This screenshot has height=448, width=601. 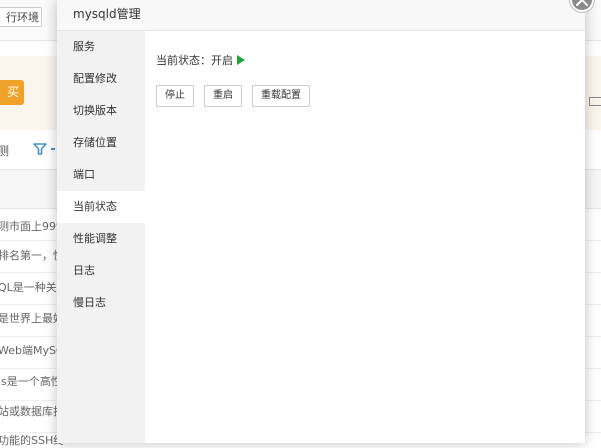 What do you see at coordinates (223, 96) in the screenshot?
I see `restart-button: 重启` at bounding box center [223, 96].